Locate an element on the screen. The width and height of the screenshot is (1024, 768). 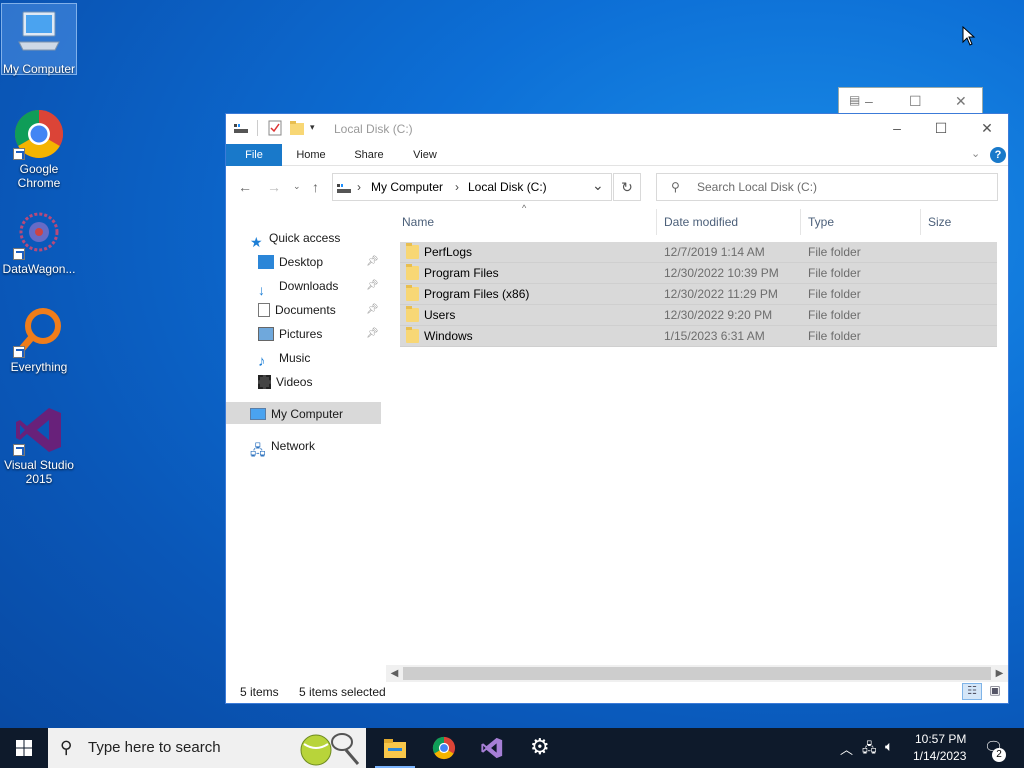
address-dropdown-icon: ⌄ is located at coordinates (598, 185).